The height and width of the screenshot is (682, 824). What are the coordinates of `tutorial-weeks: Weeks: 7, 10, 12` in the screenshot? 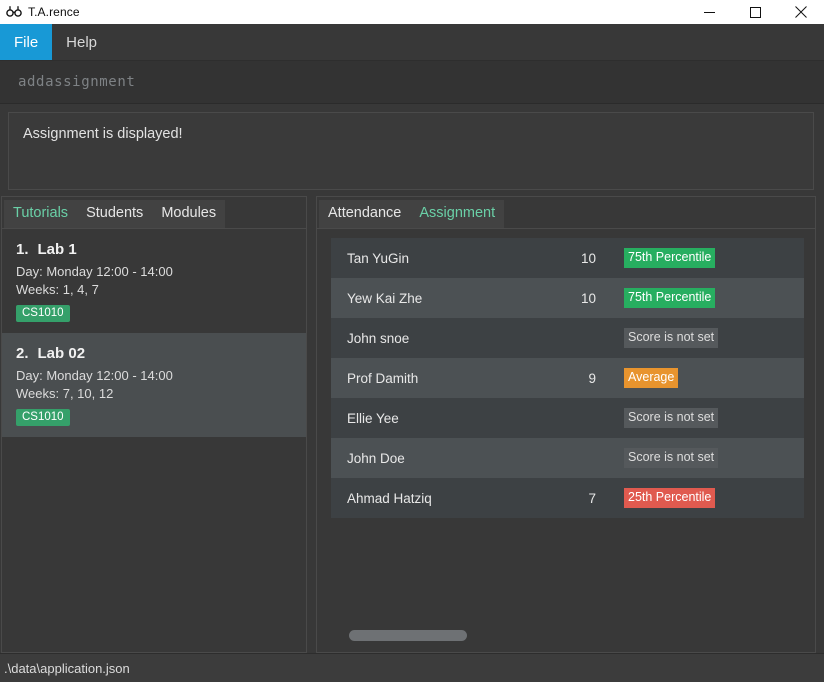 It's located at (65, 393).